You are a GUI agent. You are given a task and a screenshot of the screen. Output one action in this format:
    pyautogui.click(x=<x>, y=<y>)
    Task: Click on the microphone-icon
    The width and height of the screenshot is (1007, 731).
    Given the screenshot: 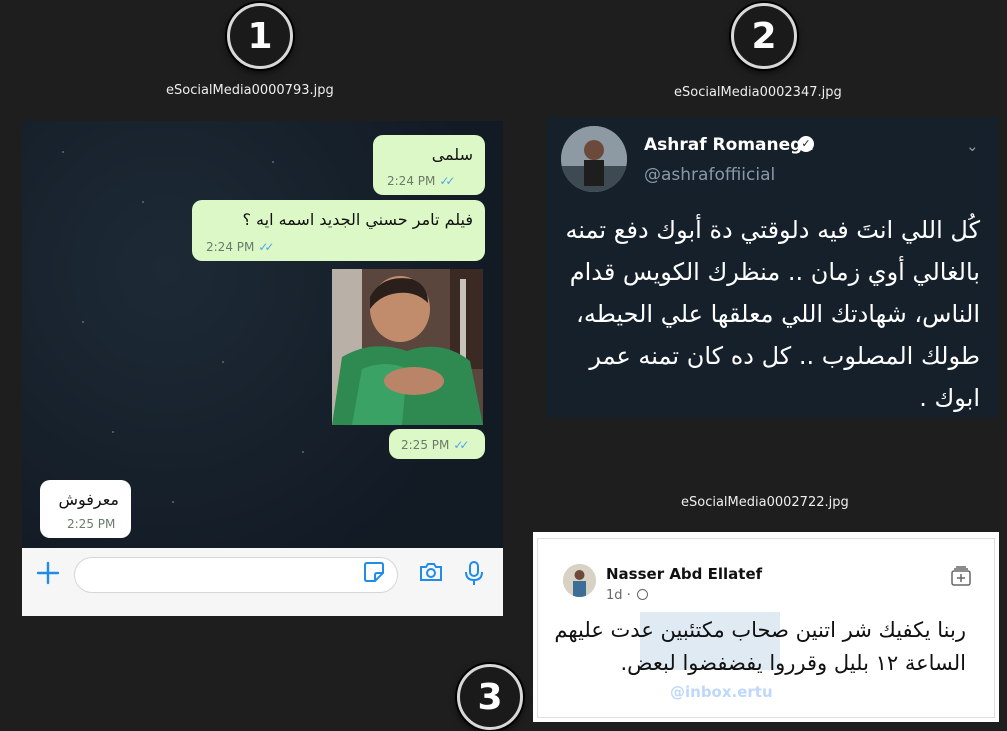 What is the action you would take?
    pyautogui.click(x=474, y=575)
    